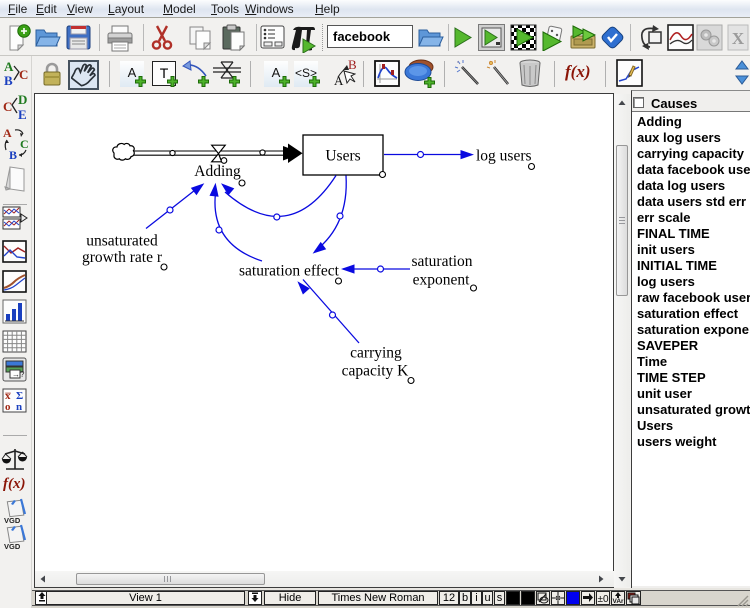  I want to click on svg-text: saturation effect, so click(289, 271).